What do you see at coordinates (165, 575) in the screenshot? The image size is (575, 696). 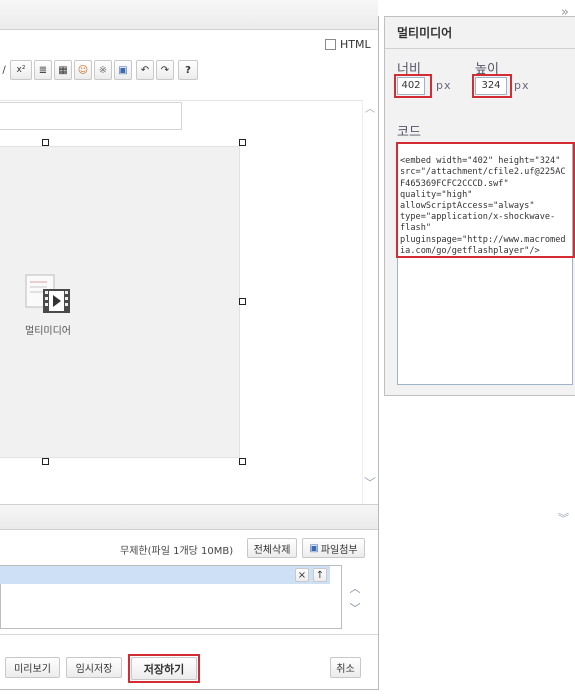 I see `attachment-row` at bounding box center [165, 575].